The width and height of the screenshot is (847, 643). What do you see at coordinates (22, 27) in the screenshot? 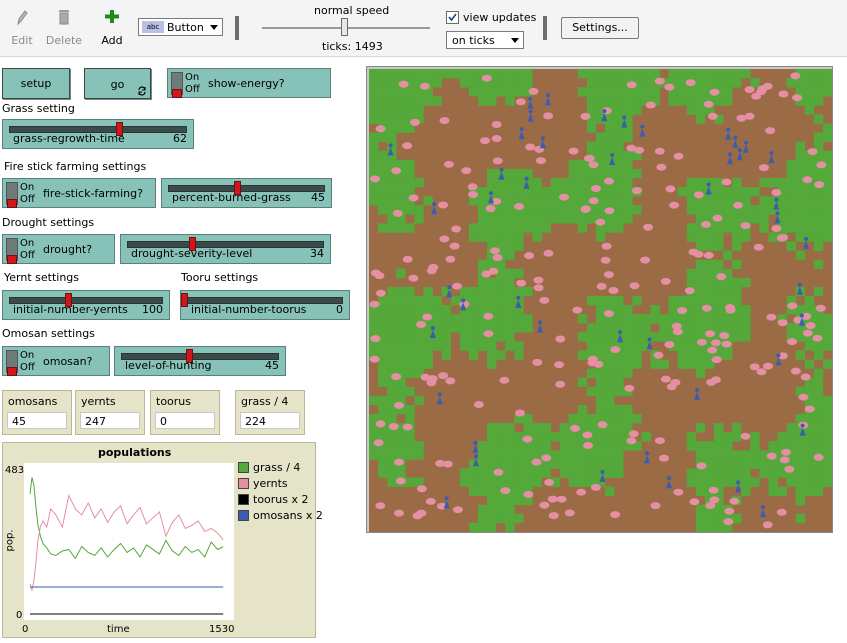
I see `edit-button: Edit` at bounding box center [22, 27].